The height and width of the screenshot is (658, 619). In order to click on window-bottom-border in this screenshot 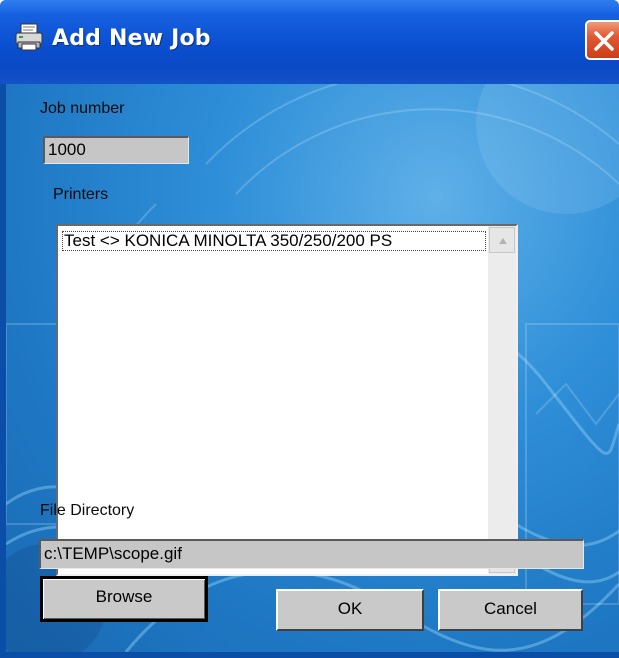, I will do `click(309, 655)`.